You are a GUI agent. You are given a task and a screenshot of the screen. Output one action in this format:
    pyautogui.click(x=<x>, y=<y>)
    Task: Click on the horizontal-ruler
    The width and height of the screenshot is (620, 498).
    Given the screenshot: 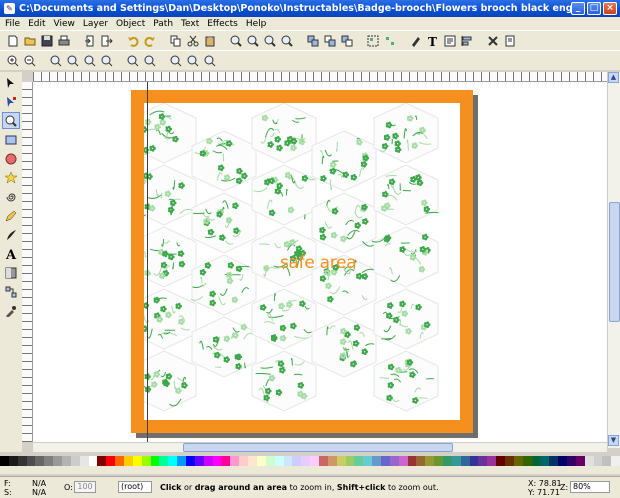 What is the action you would take?
    pyautogui.click(x=320, y=77)
    